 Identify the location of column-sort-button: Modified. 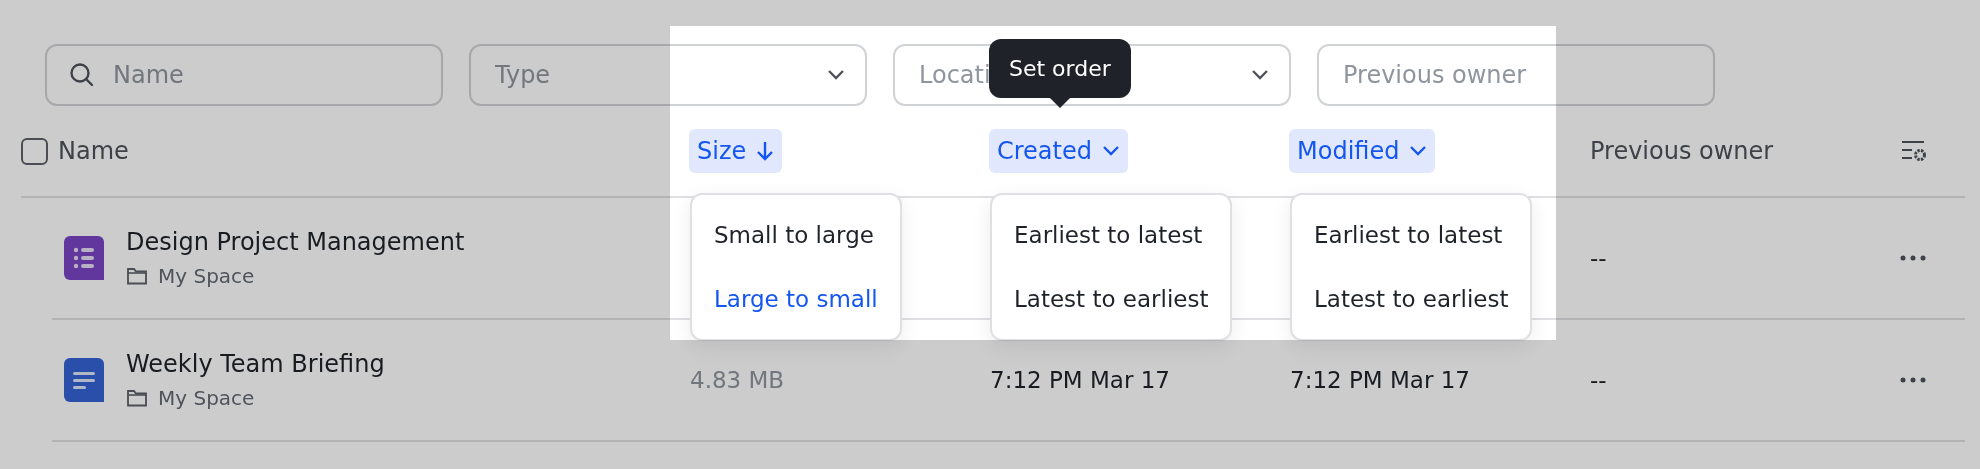
(1362, 151).